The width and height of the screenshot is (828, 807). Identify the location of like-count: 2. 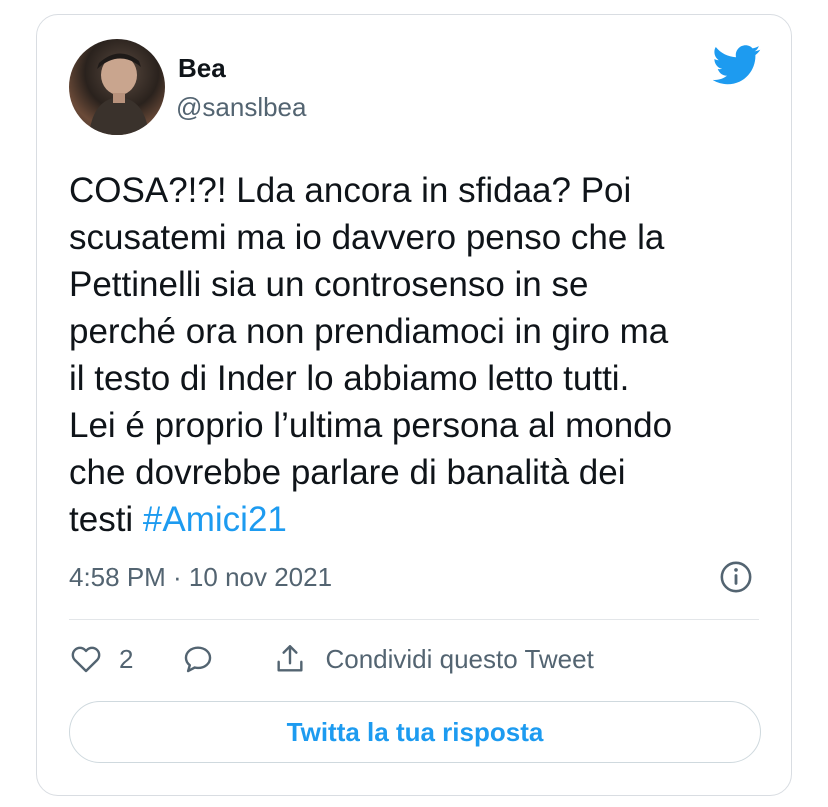
(126, 658).